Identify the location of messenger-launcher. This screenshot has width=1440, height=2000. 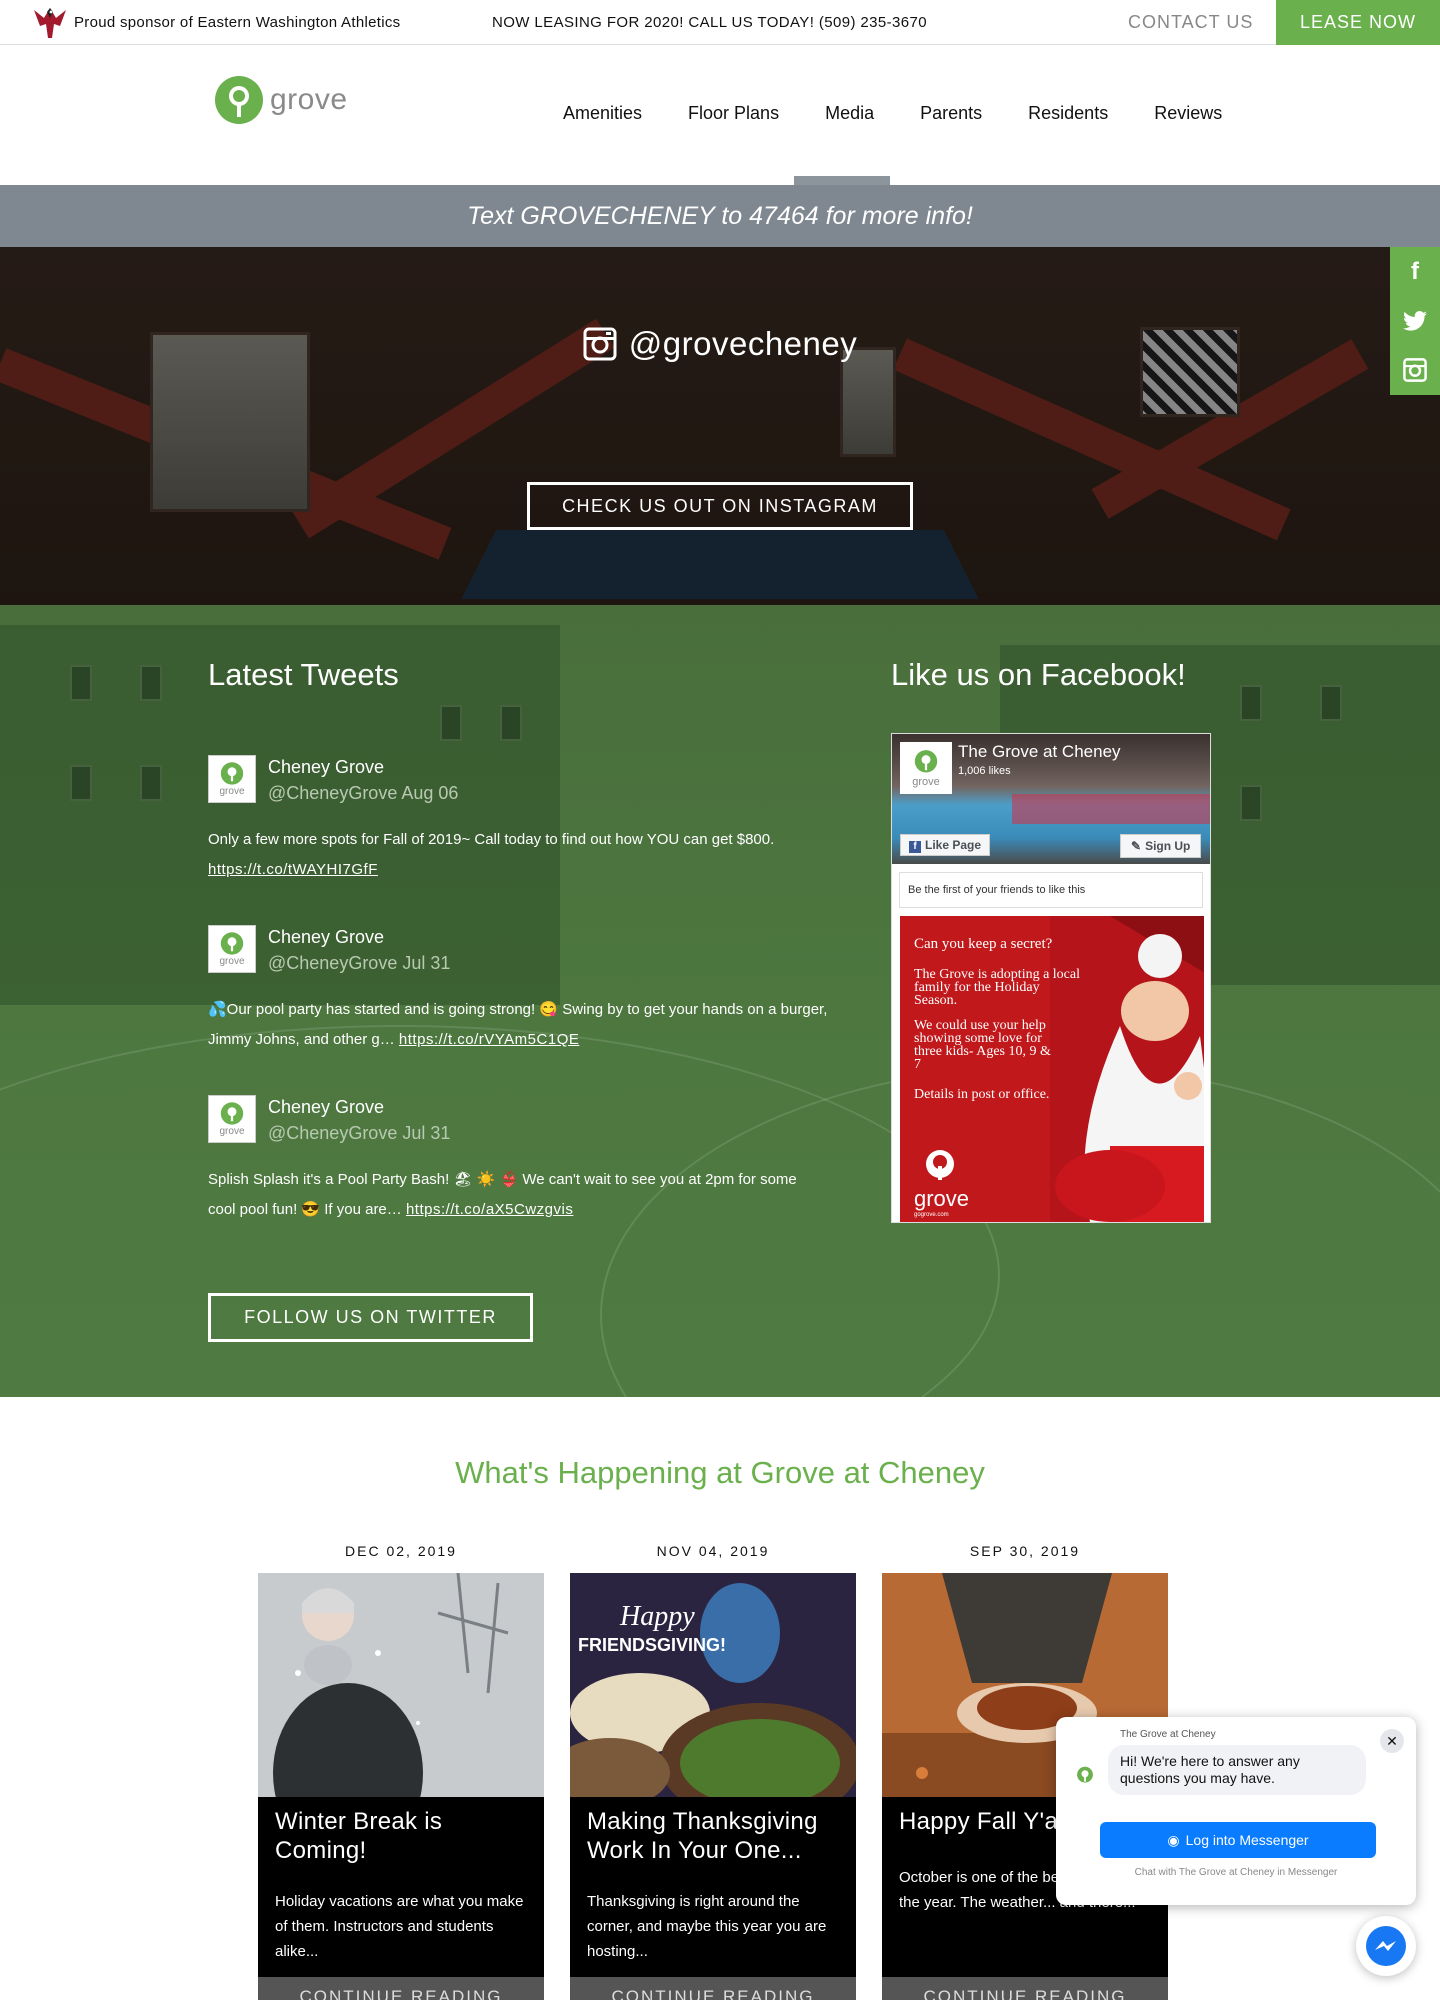
(1386, 1946).